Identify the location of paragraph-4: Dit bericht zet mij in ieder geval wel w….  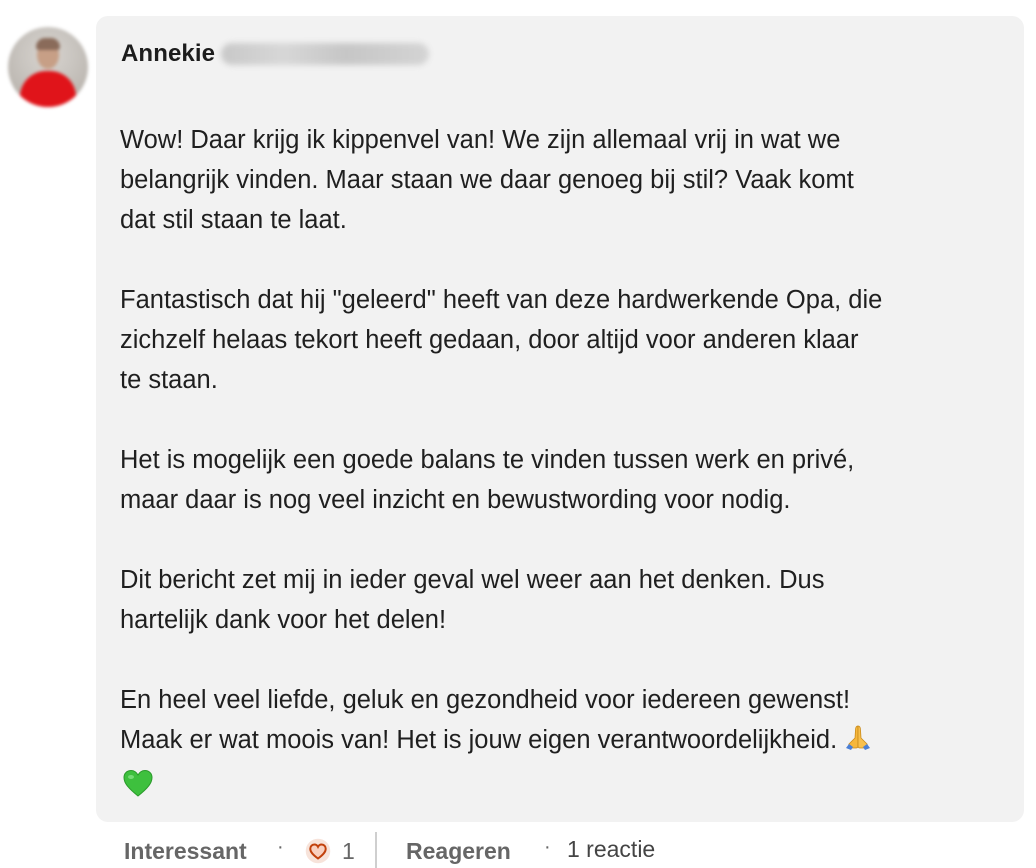
(560, 600).